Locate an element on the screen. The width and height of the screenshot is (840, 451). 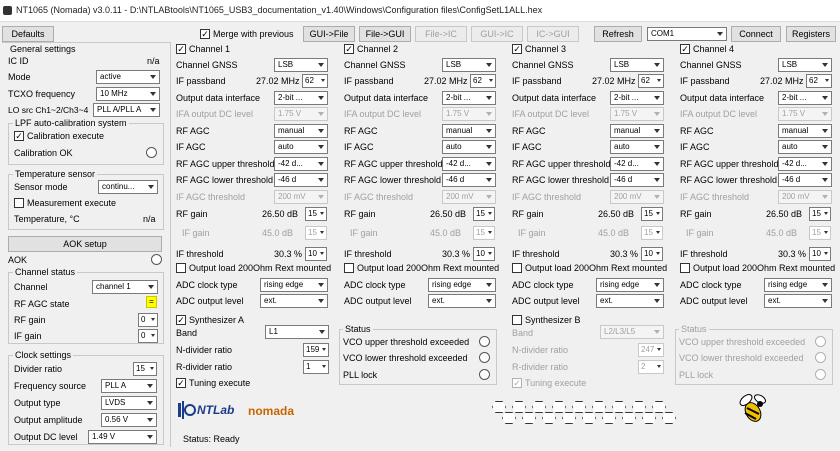
file-to-ic-button: File->IC is located at coordinates (441, 34).